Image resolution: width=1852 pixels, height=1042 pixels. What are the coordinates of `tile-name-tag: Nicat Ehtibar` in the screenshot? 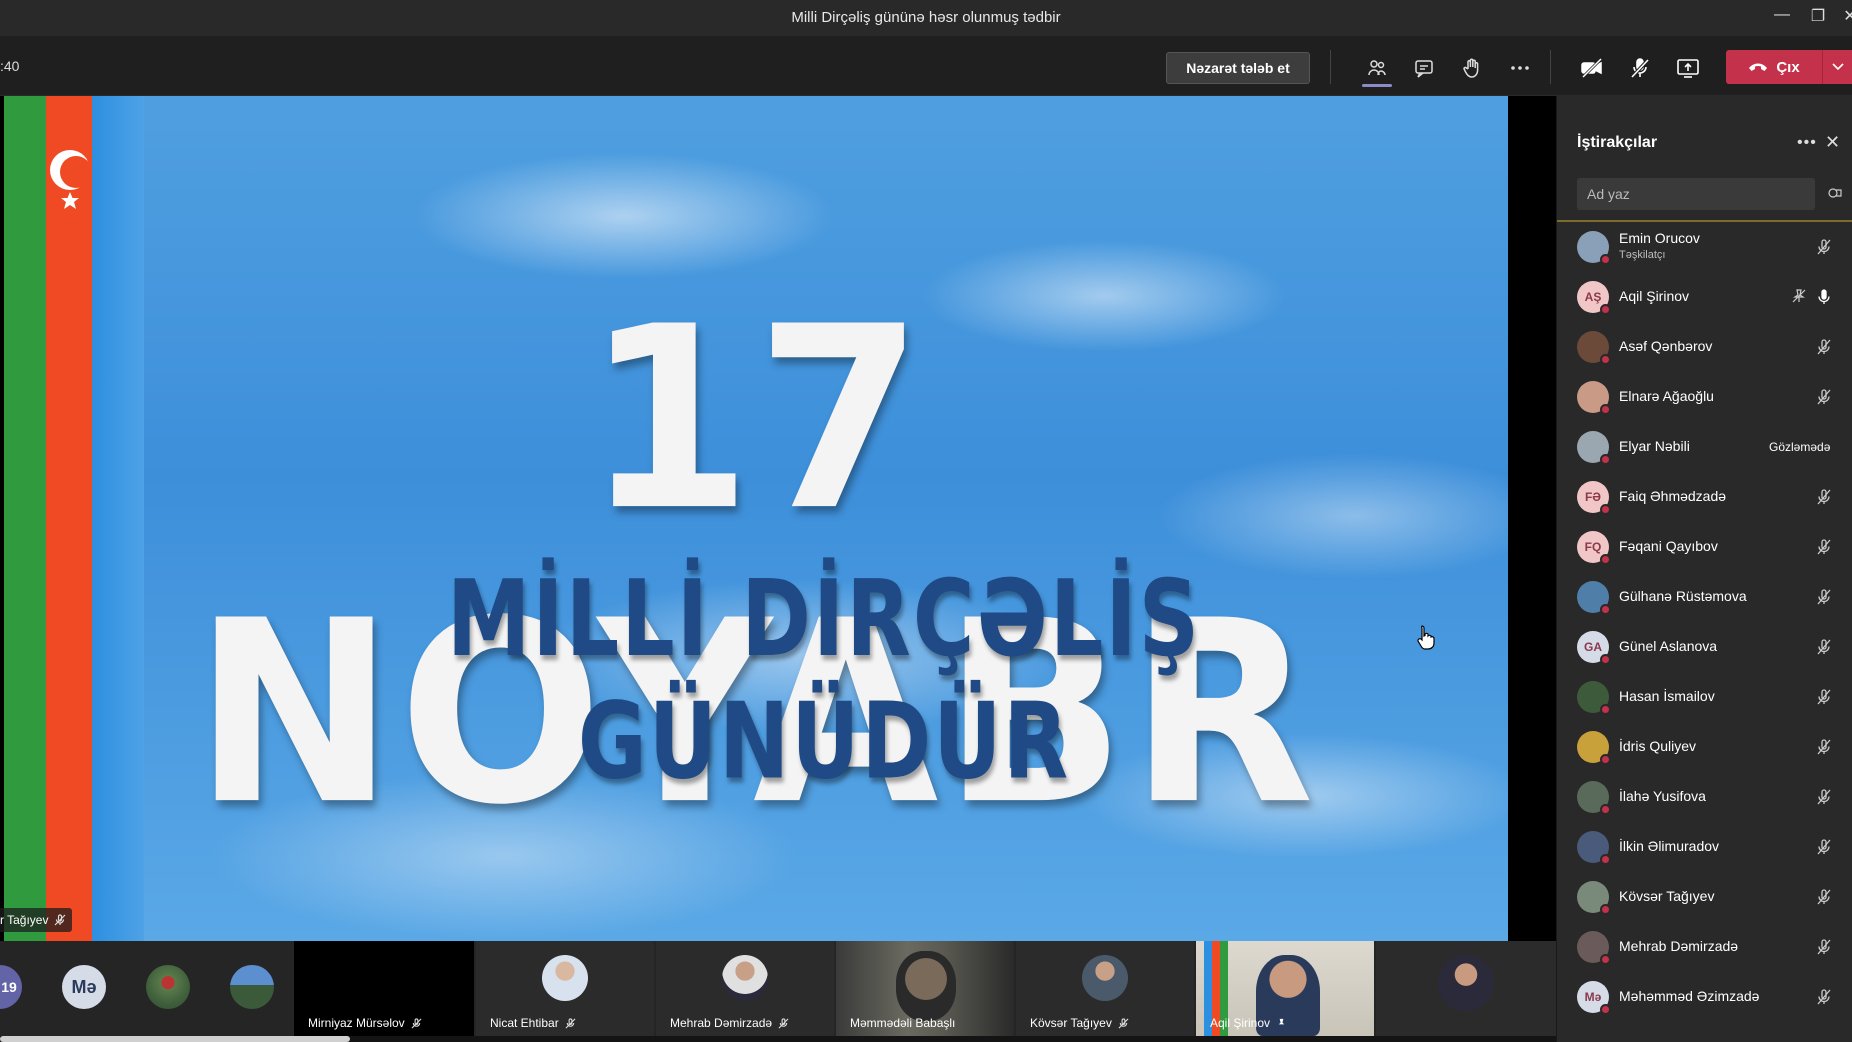 It's located at (533, 1023).